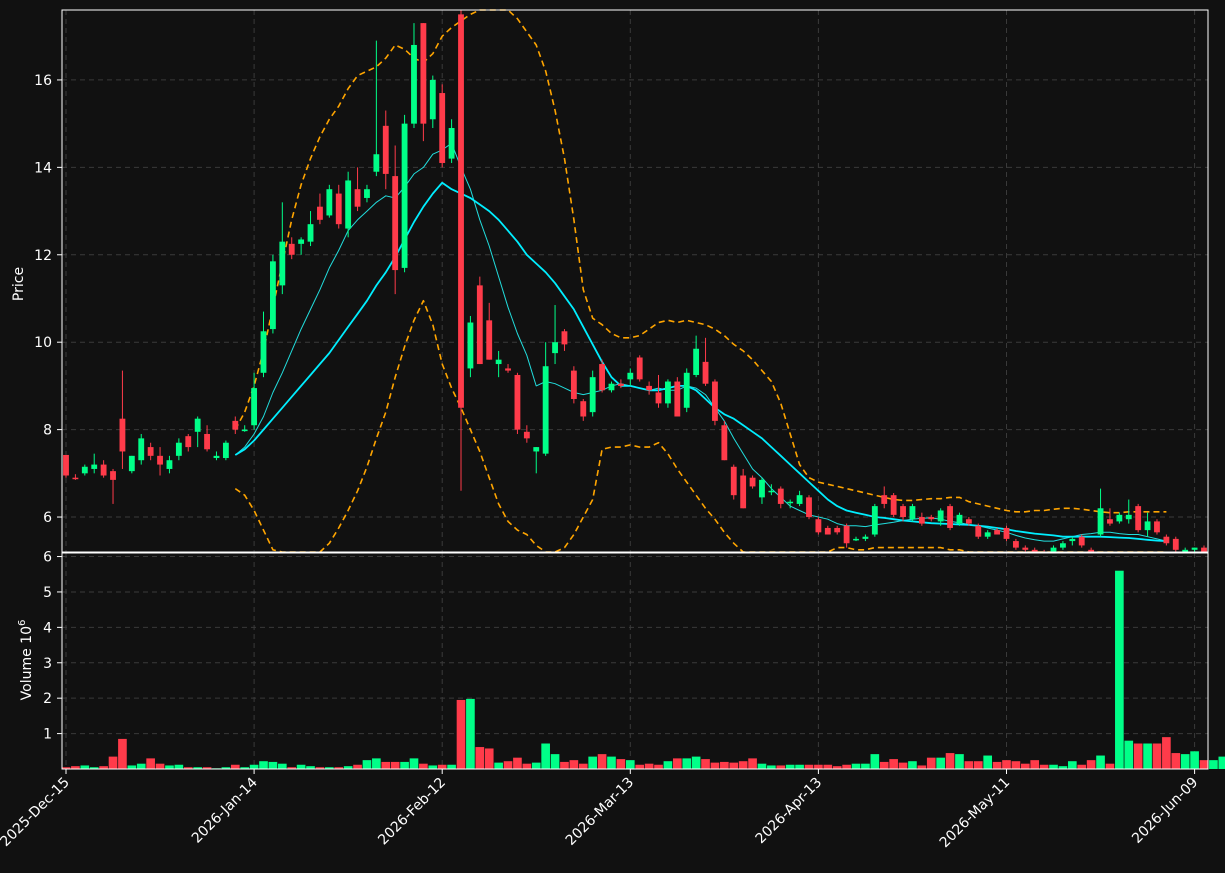 The image size is (1225, 873). I want to click on price-y-tick-label: 14, so click(43, 168).